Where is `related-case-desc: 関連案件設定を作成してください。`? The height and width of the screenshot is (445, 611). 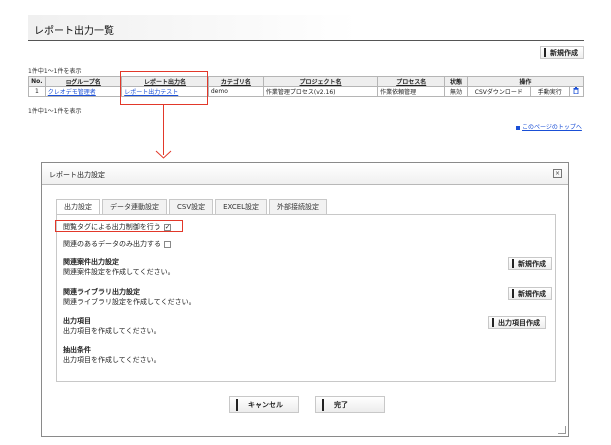
related-case-desc: 関連案件設定を作成してください。 is located at coordinates (119, 272).